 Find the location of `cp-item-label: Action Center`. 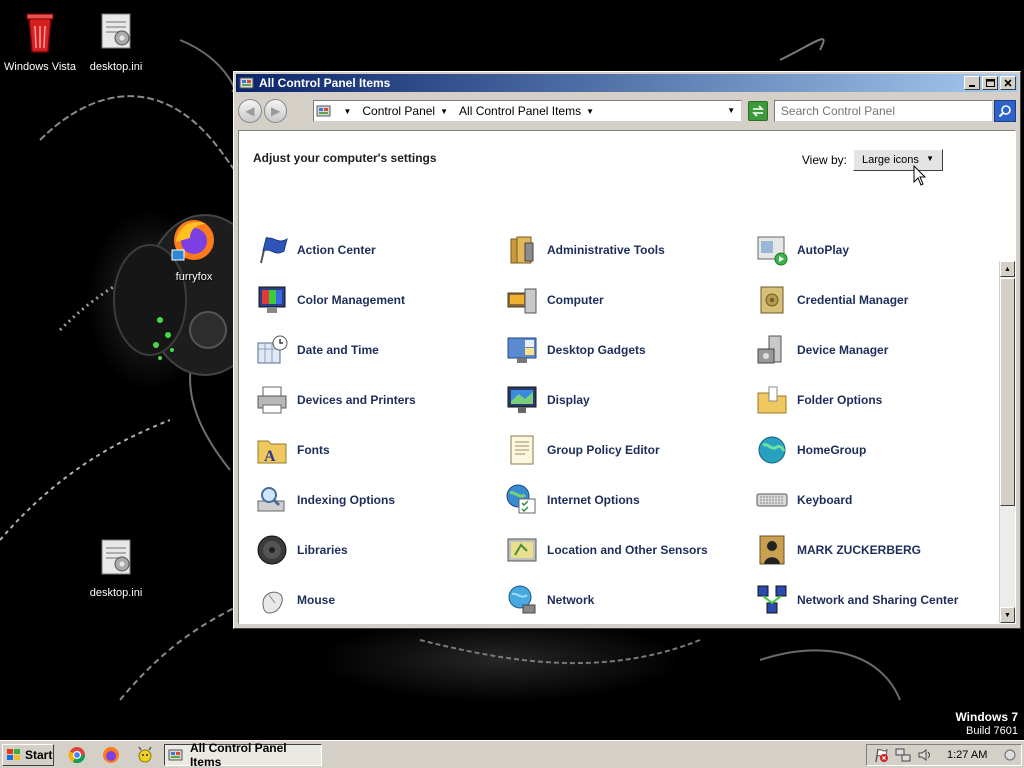

cp-item-label: Action Center is located at coordinates (336, 250).